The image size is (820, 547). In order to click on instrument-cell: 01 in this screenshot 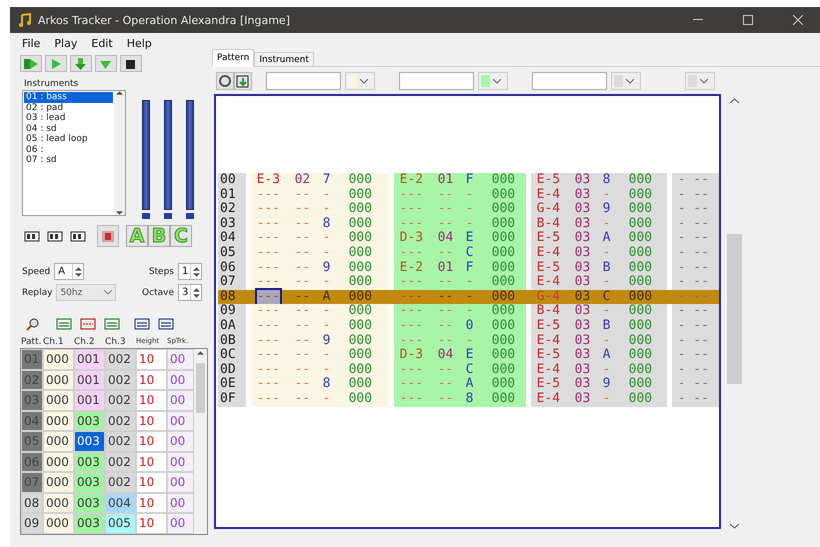, I will do `click(446, 180)`.